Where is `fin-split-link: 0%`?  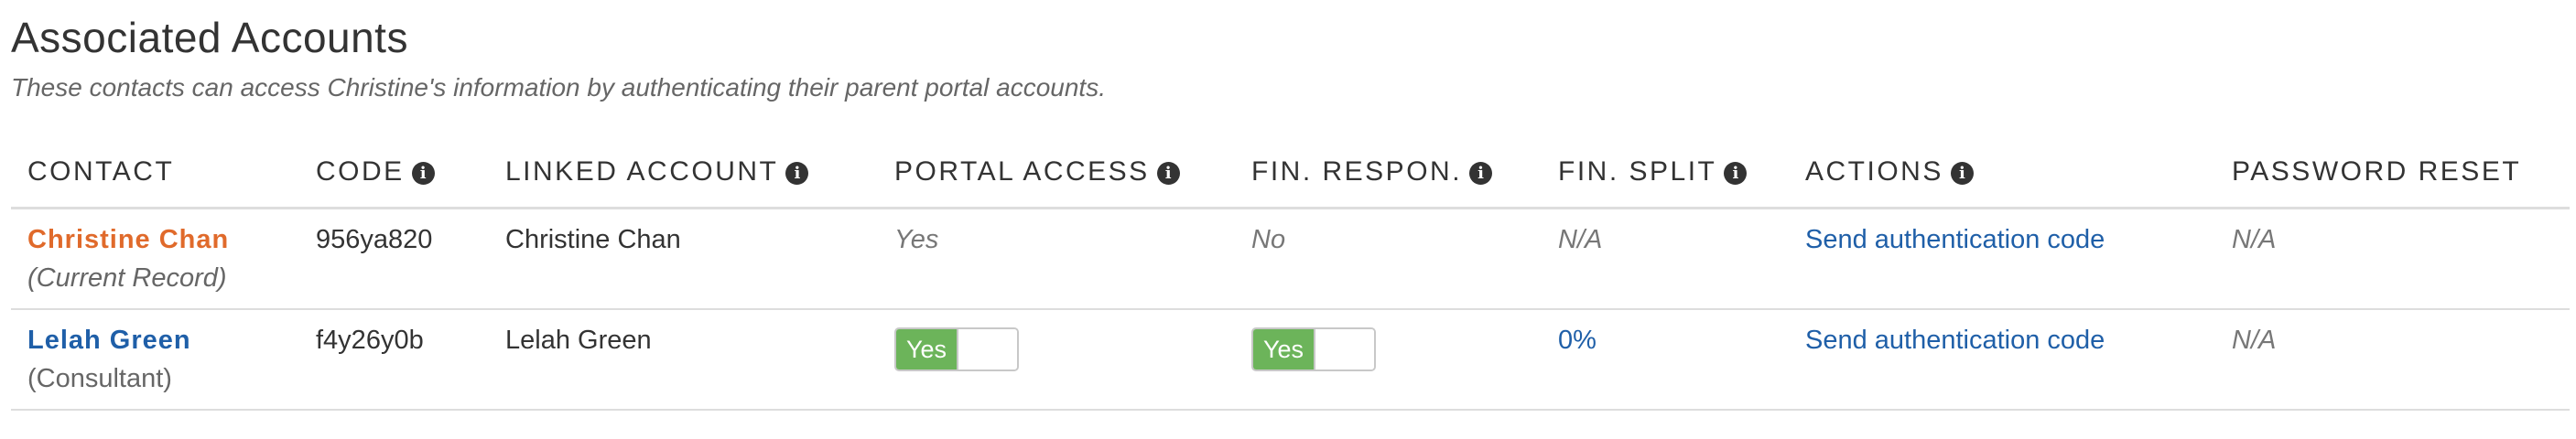
fin-split-link: 0% is located at coordinates (1577, 340).